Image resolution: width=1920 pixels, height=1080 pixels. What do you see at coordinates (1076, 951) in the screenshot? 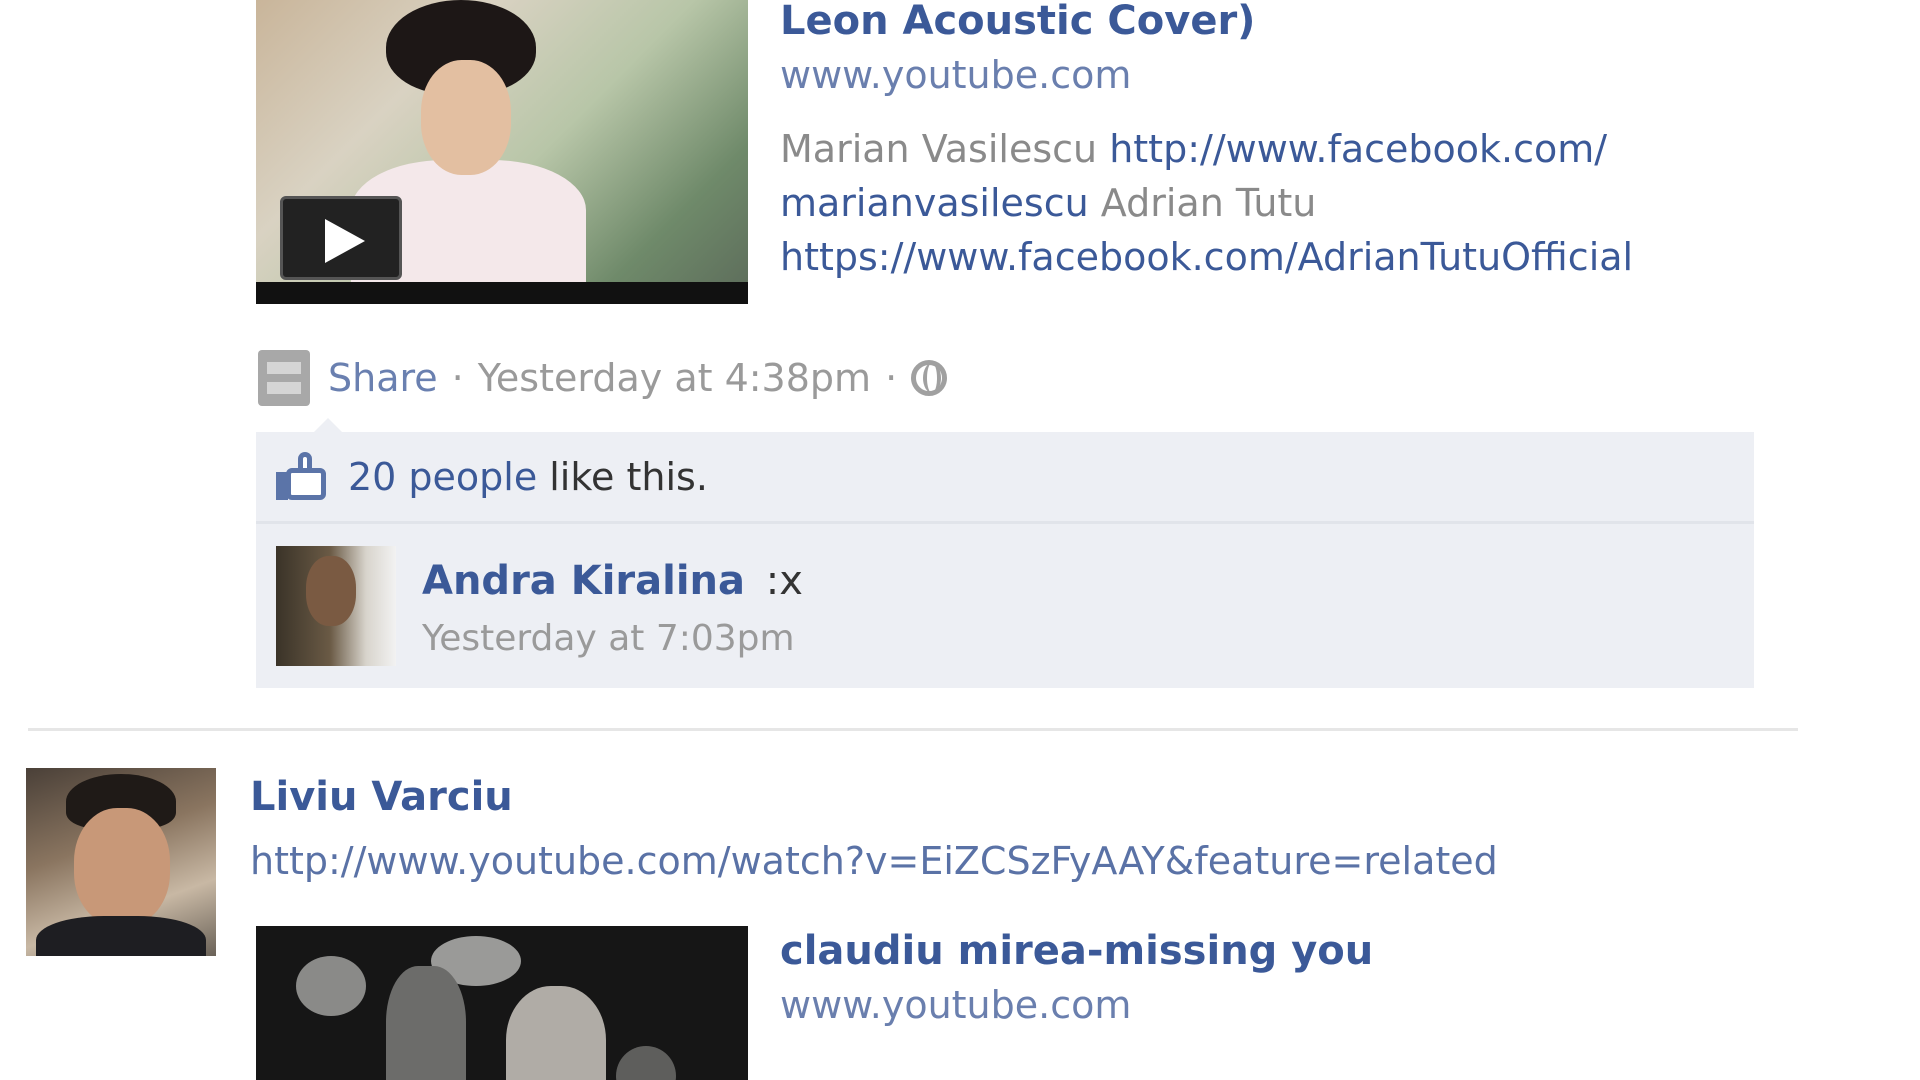
I see `link-title: claudiu mirea-missing you` at bounding box center [1076, 951].